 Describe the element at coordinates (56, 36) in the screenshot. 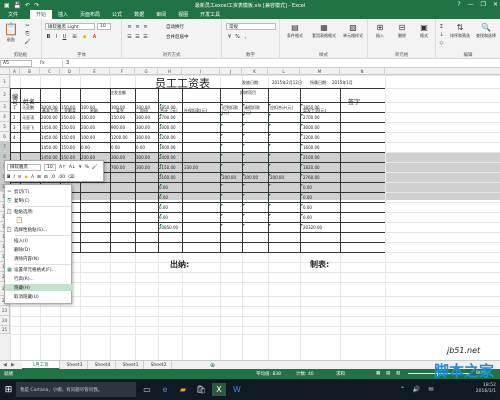

I see `italic-icon: I` at that location.